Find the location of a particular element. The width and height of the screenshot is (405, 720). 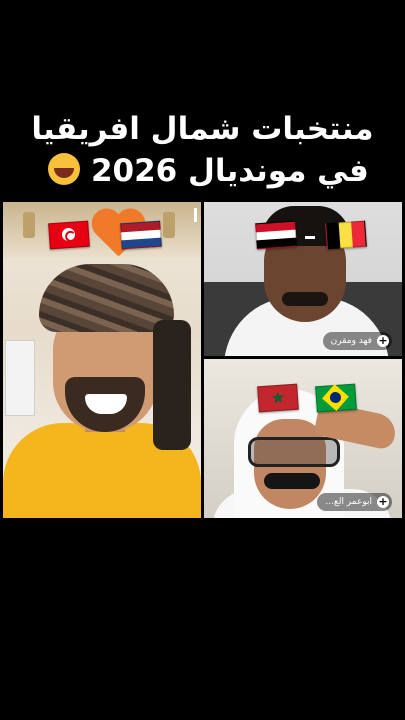

participant-turban is located at coordinates (106, 298).